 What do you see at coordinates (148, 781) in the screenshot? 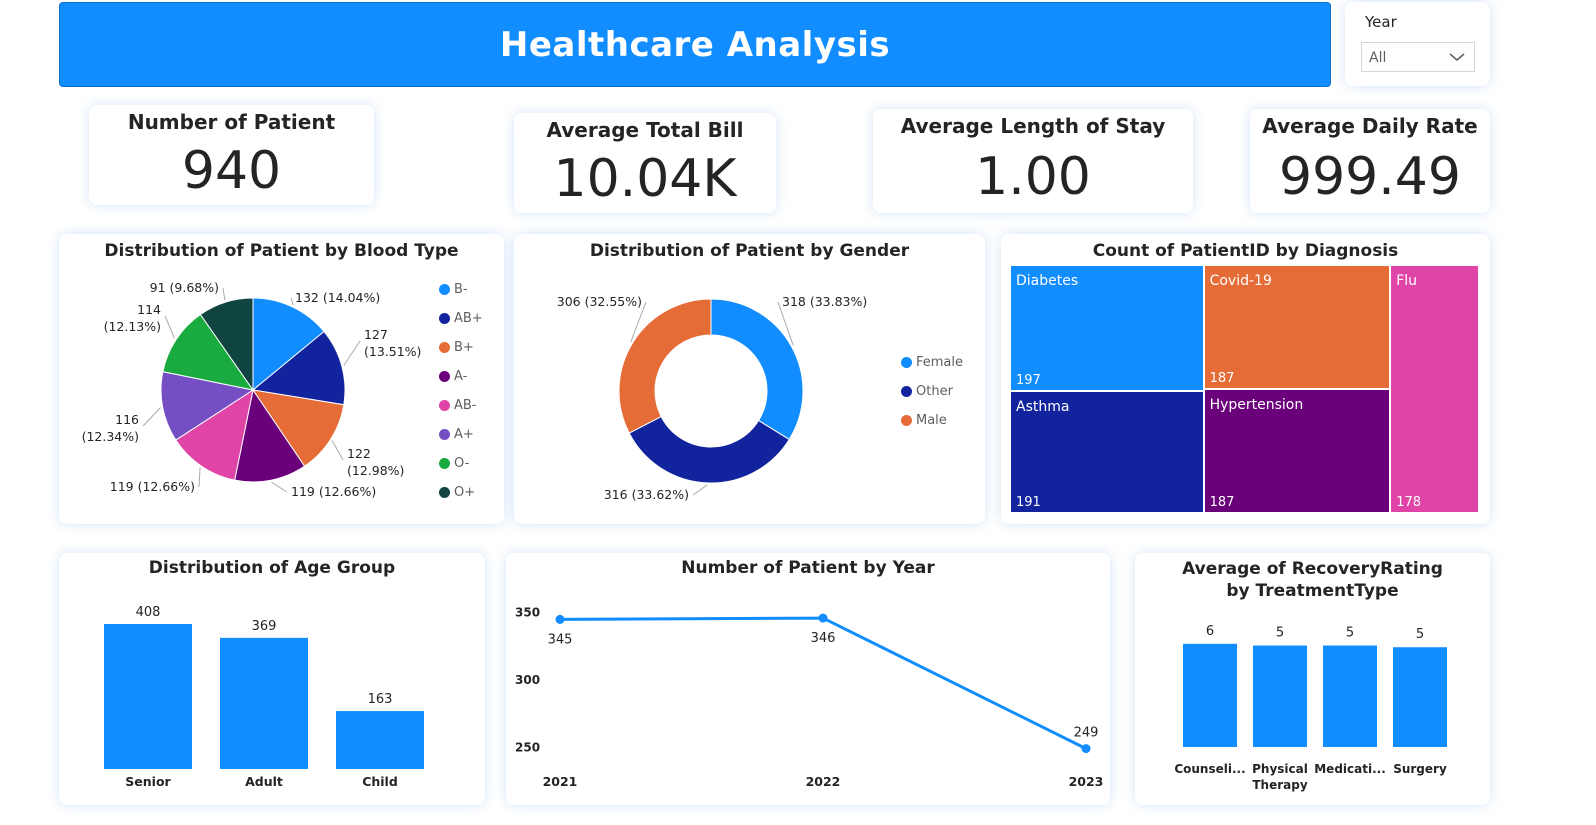
I see `tick-label: Senior` at bounding box center [148, 781].